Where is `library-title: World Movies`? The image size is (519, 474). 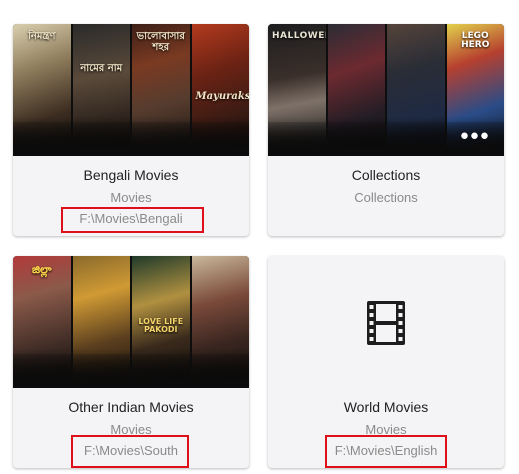 library-title: World Movies is located at coordinates (386, 407).